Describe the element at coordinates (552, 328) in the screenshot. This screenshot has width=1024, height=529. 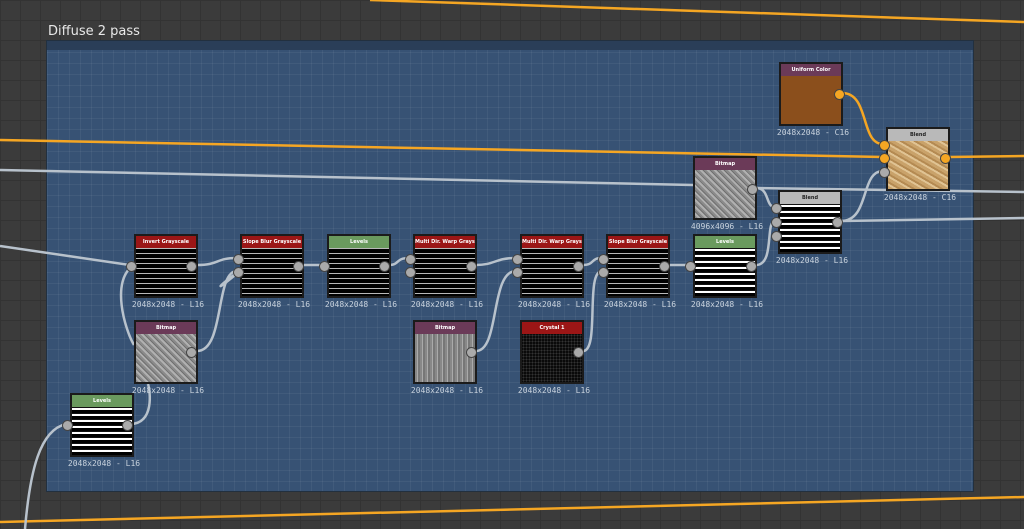
I see `node-title: Crystal 1` at that location.